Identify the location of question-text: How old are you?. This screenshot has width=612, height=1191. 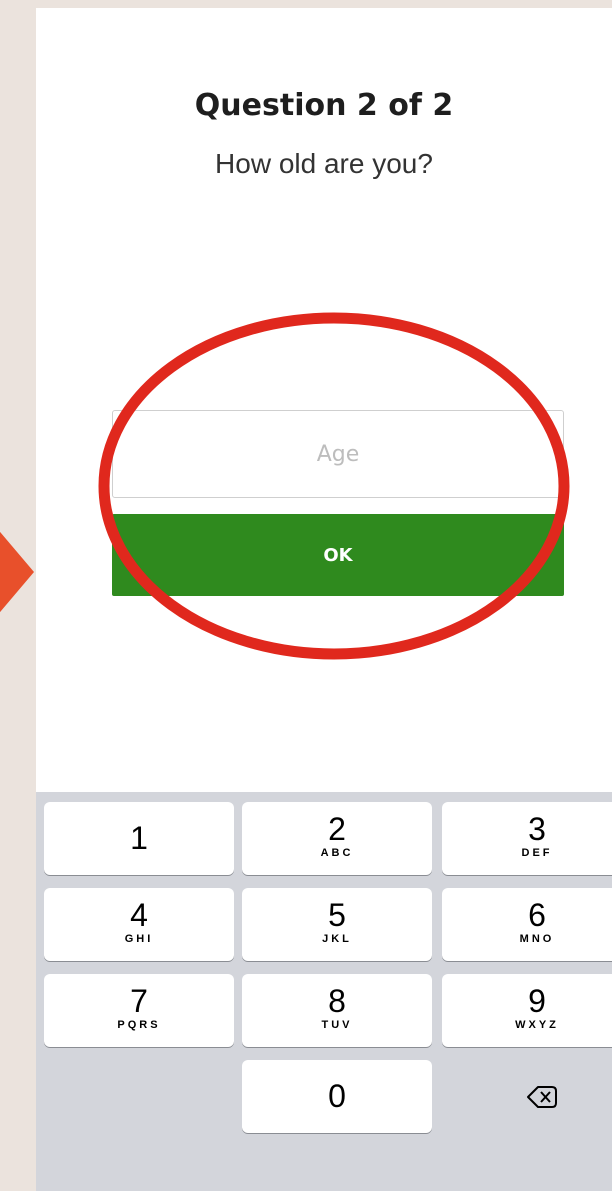
(324, 163).